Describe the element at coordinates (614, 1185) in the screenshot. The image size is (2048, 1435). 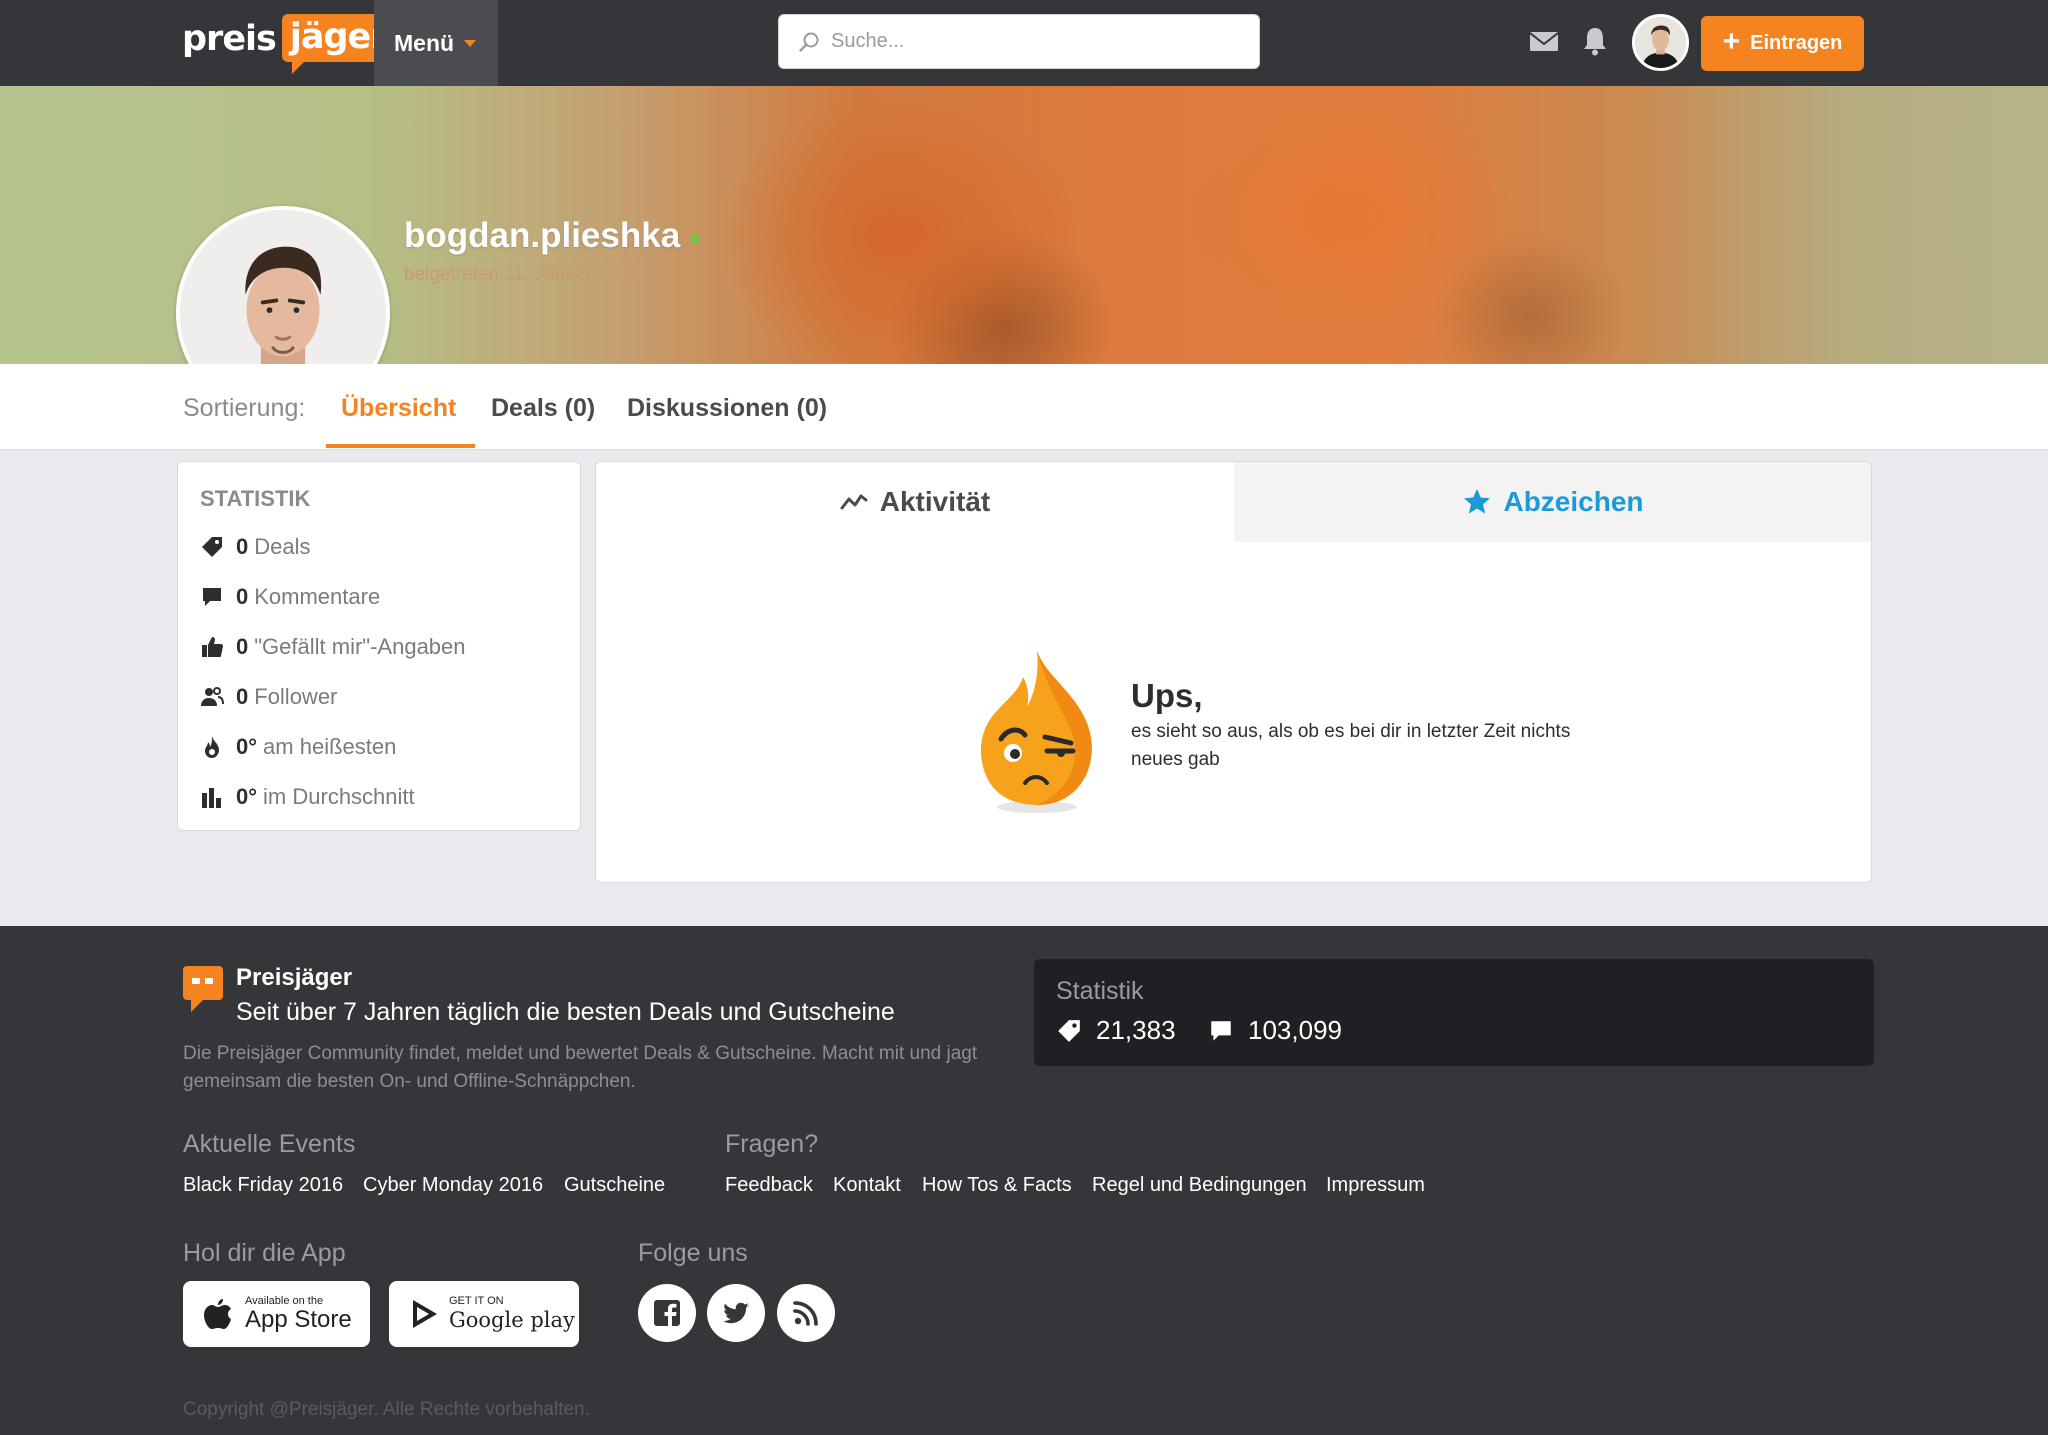
I see `link-gutscheine: Gutscheine` at that location.